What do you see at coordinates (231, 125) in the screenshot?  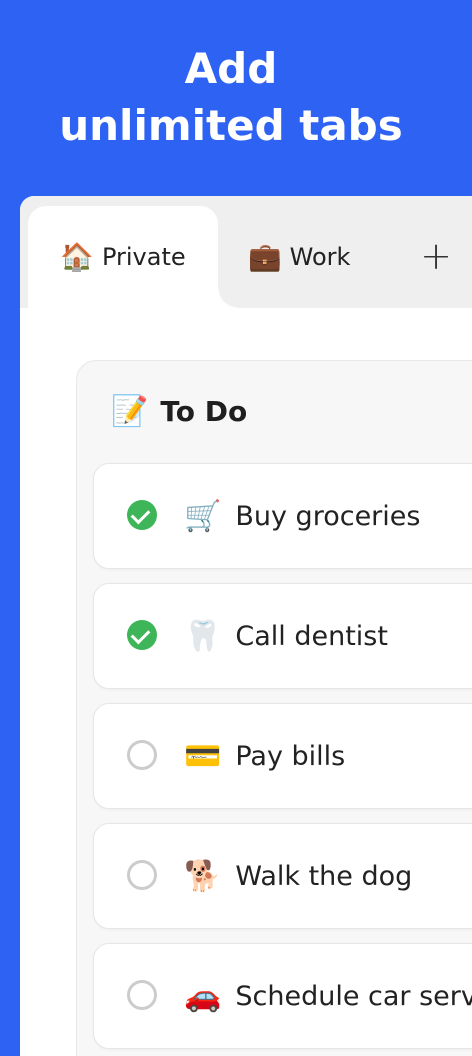 I see `headline-line-2: unlimited tabs` at bounding box center [231, 125].